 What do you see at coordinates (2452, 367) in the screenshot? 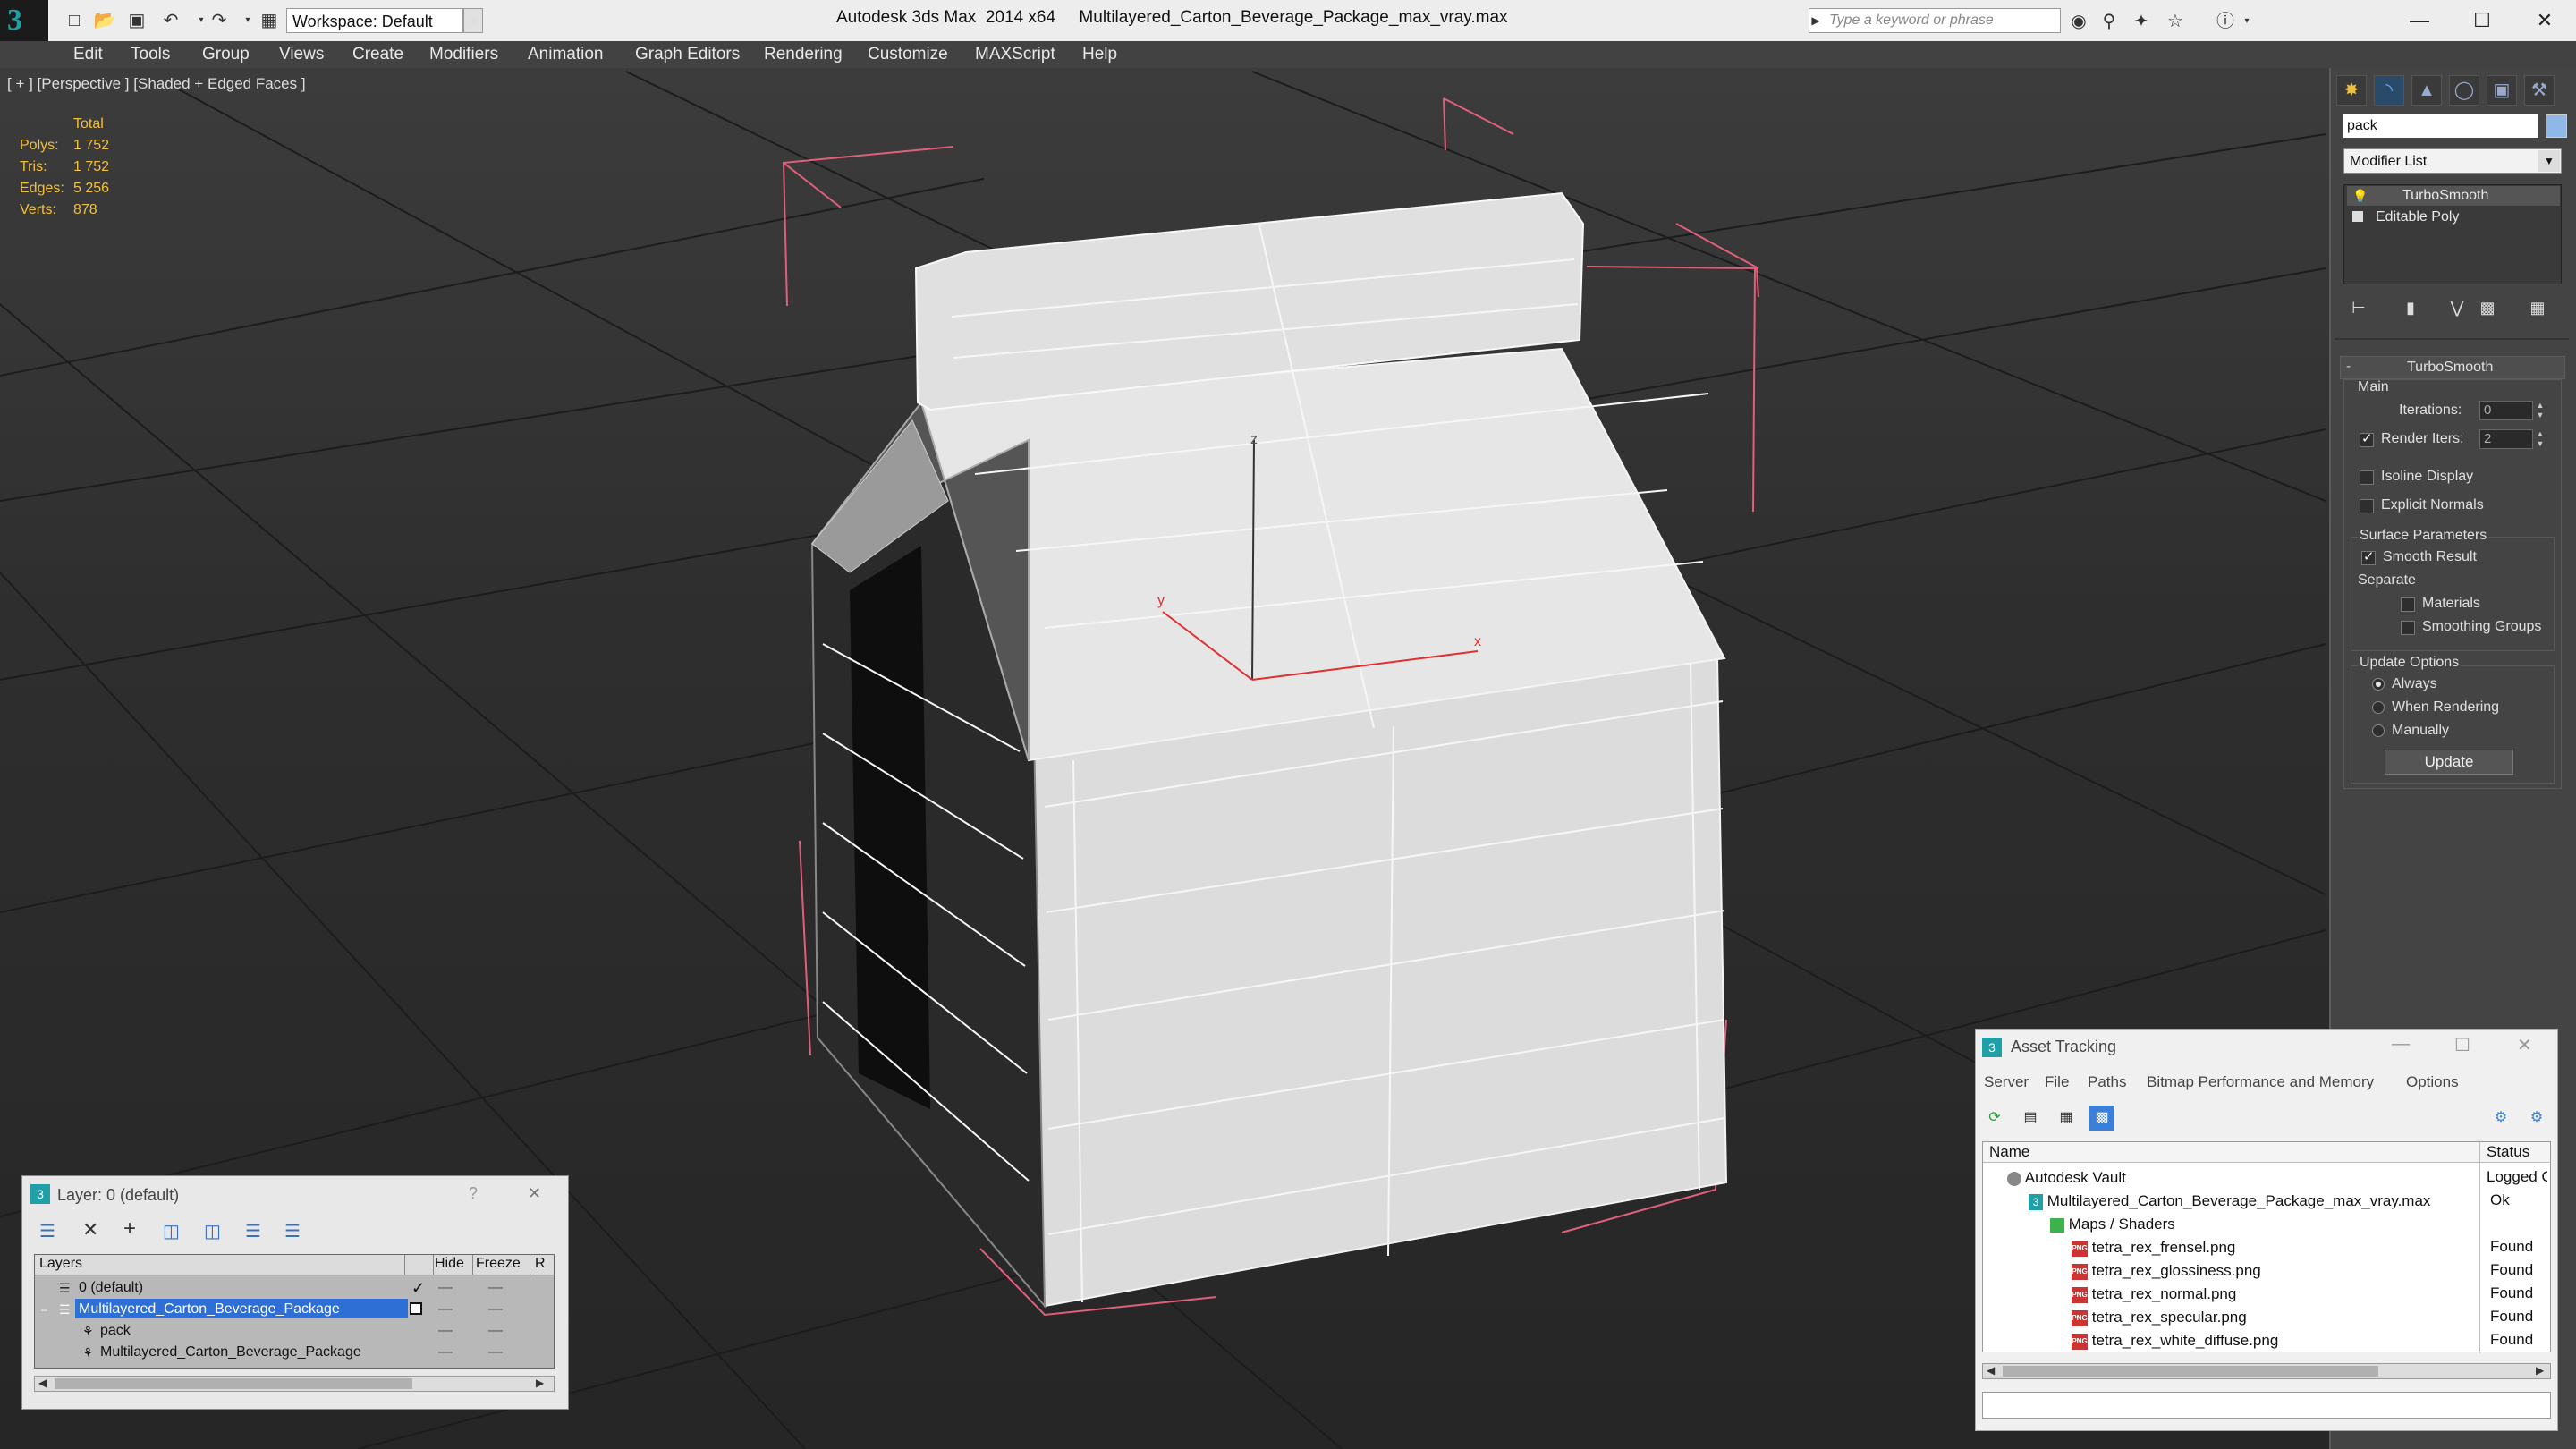
I see `turbosmooth-rollout-header: - TurboSmooth` at bounding box center [2452, 367].